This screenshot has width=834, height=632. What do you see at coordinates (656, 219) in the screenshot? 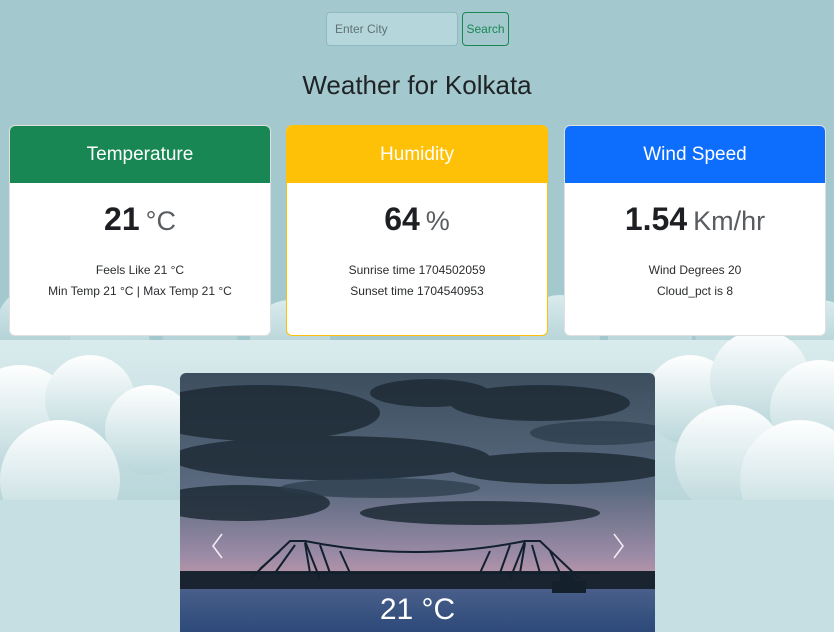
I see `wind-speed-value: 1.54` at bounding box center [656, 219].